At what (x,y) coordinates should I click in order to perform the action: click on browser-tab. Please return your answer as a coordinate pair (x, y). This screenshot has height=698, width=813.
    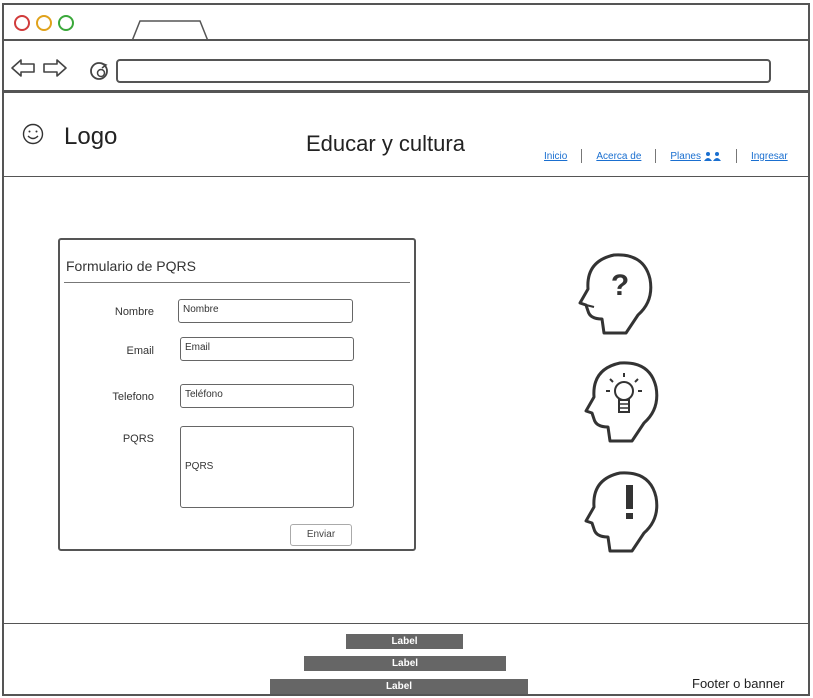
    Looking at the image, I should click on (170, 30).